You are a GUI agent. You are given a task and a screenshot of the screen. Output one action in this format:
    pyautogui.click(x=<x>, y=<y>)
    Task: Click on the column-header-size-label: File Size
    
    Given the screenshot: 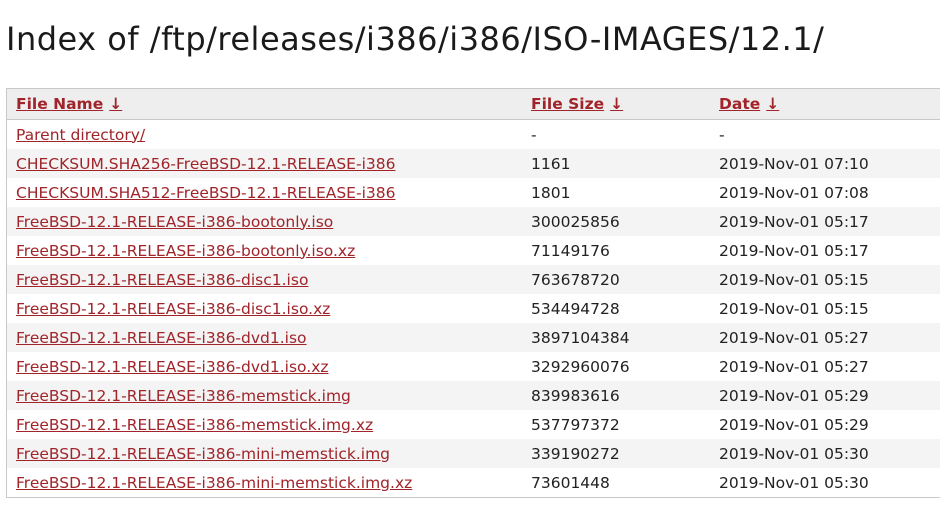 What is the action you would take?
    pyautogui.click(x=568, y=104)
    